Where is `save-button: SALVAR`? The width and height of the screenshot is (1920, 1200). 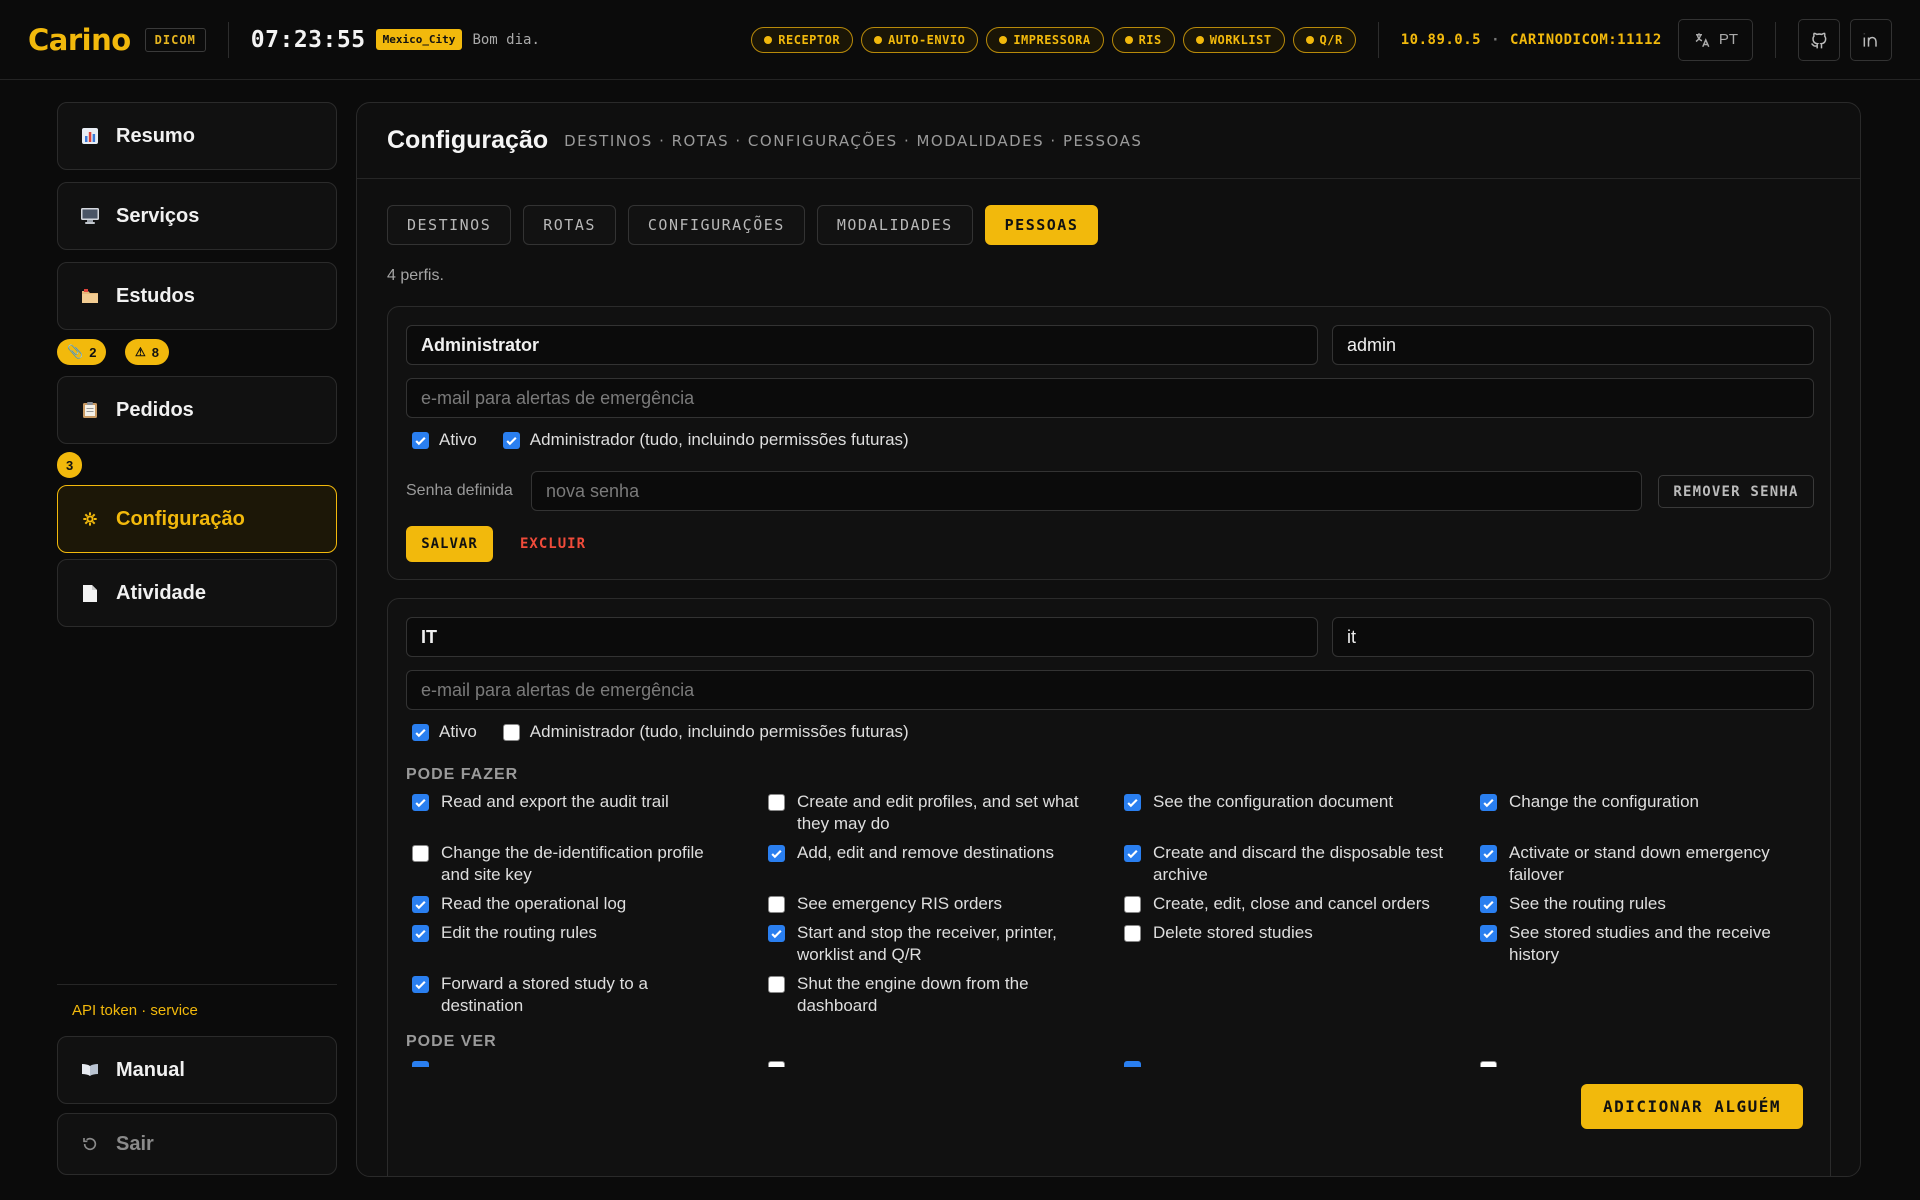
save-button: SALVAR is located at coordinates (449, 544).